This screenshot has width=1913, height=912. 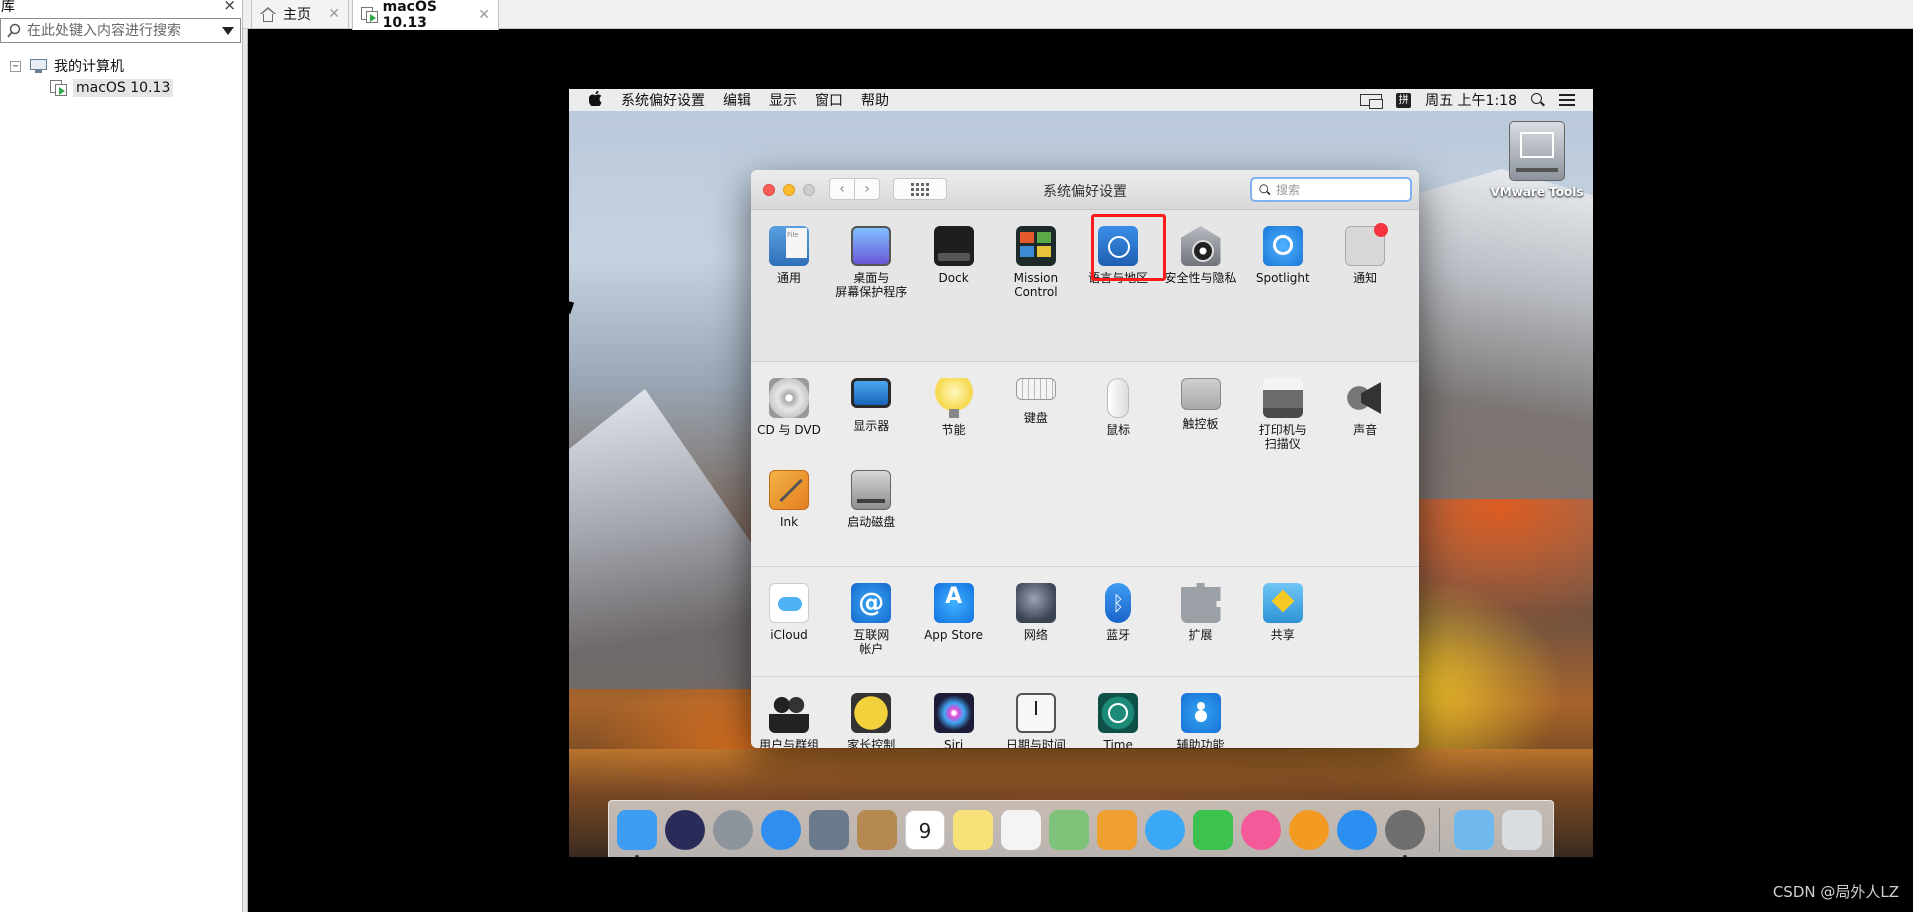 What do you see at coordinates (1201, 255) in the screenshot?
I see `pref-pane-security-privacy: 安全性与隐私` at bounding box center [1201, 255].